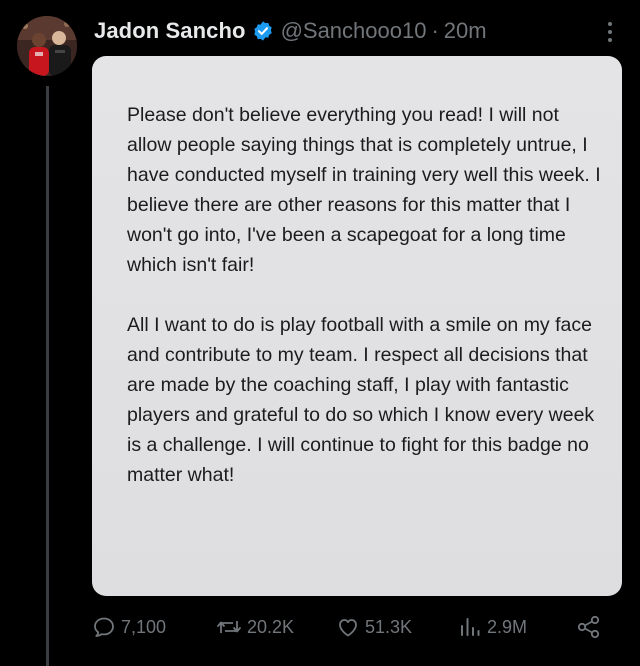 The height and width of the screenshot is (666, 640). I want to click on reply-icon, so click(104, 627).